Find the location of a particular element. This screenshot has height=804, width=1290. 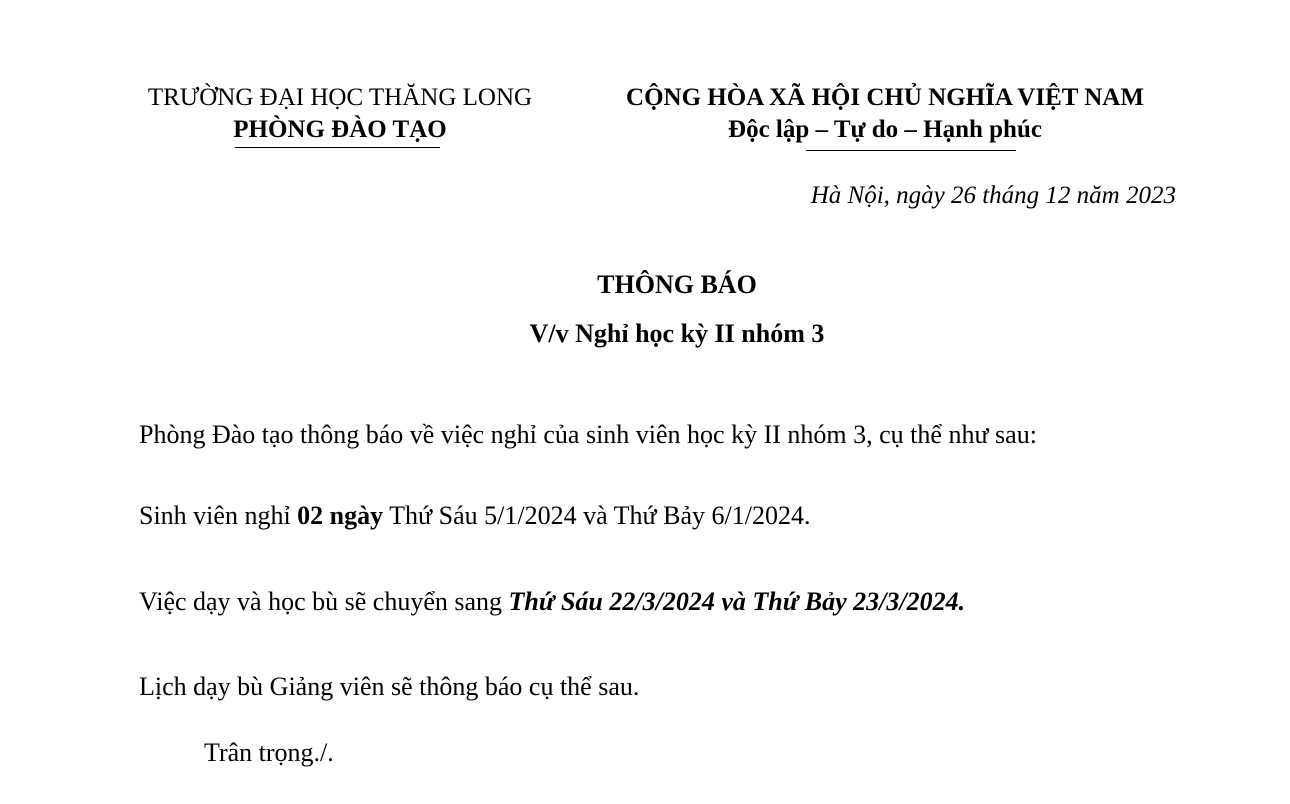

issuer-underline is located at coordinates (337, 147).